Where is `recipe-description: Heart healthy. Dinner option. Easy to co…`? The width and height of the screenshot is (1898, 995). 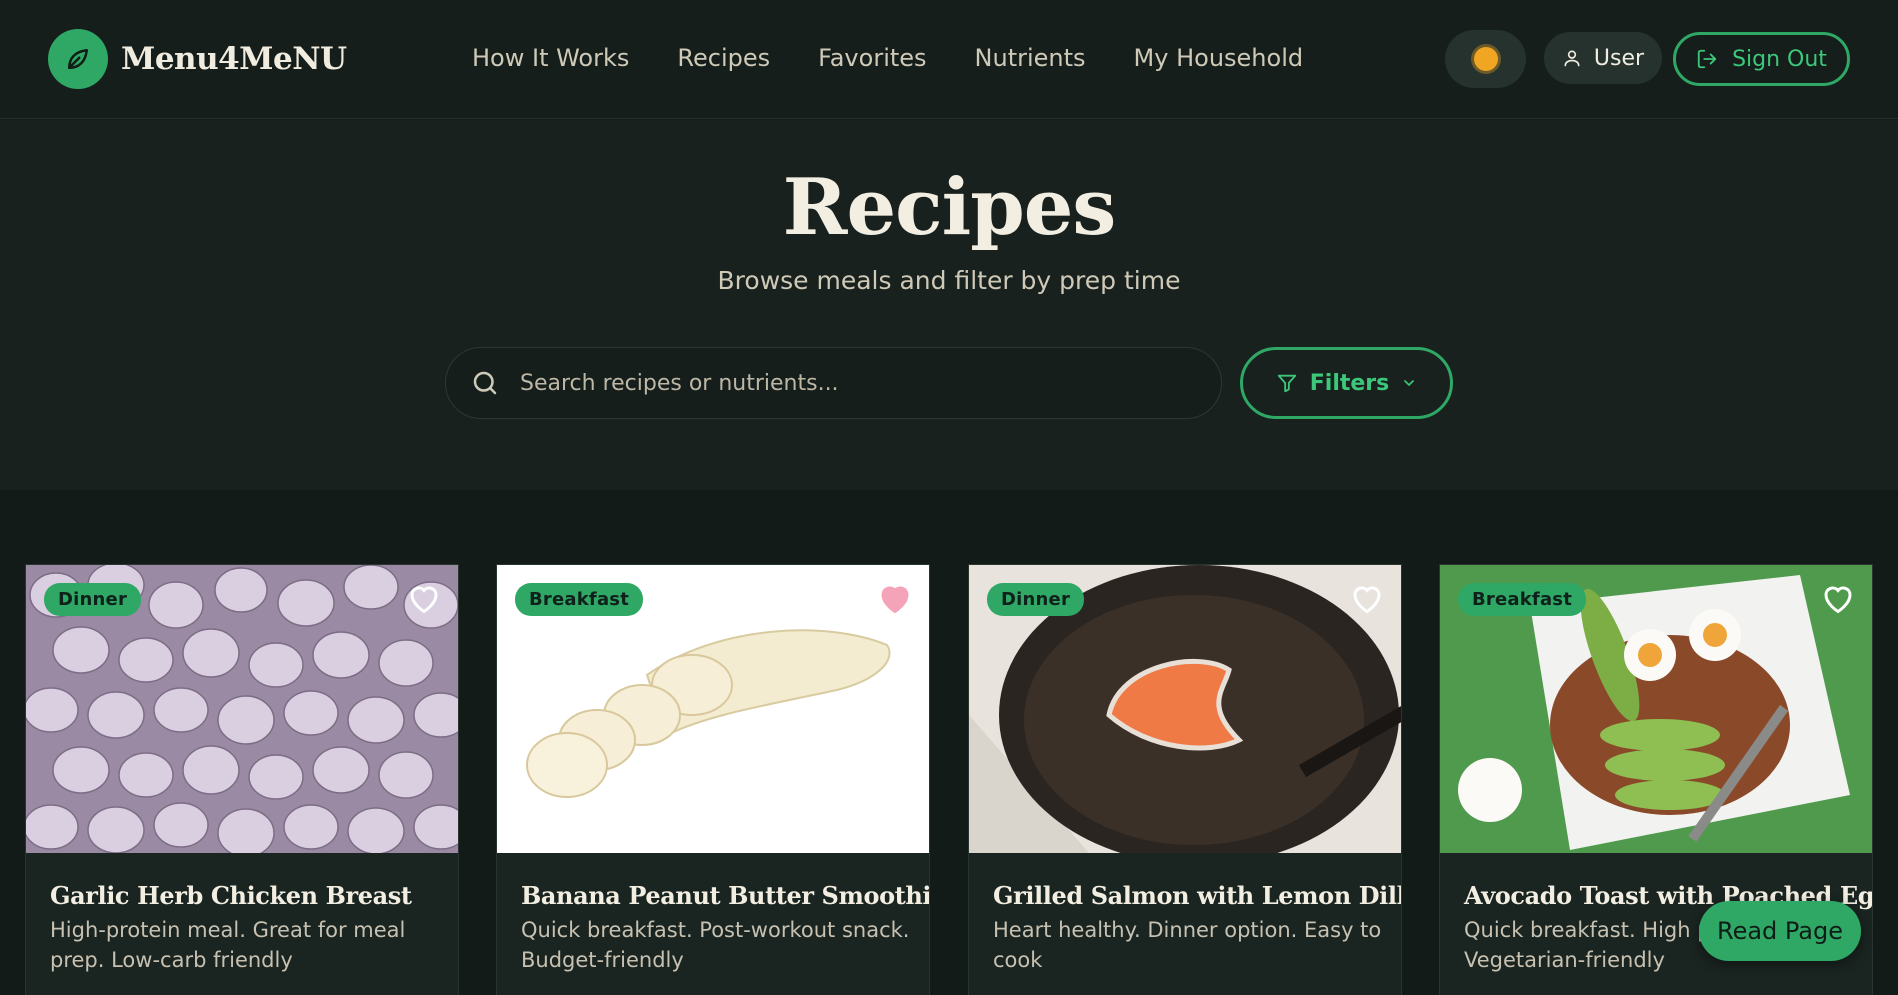
recipe-description: Heart healthy. Dinner option. Easy to co… is located at coordinates (1187, 945).